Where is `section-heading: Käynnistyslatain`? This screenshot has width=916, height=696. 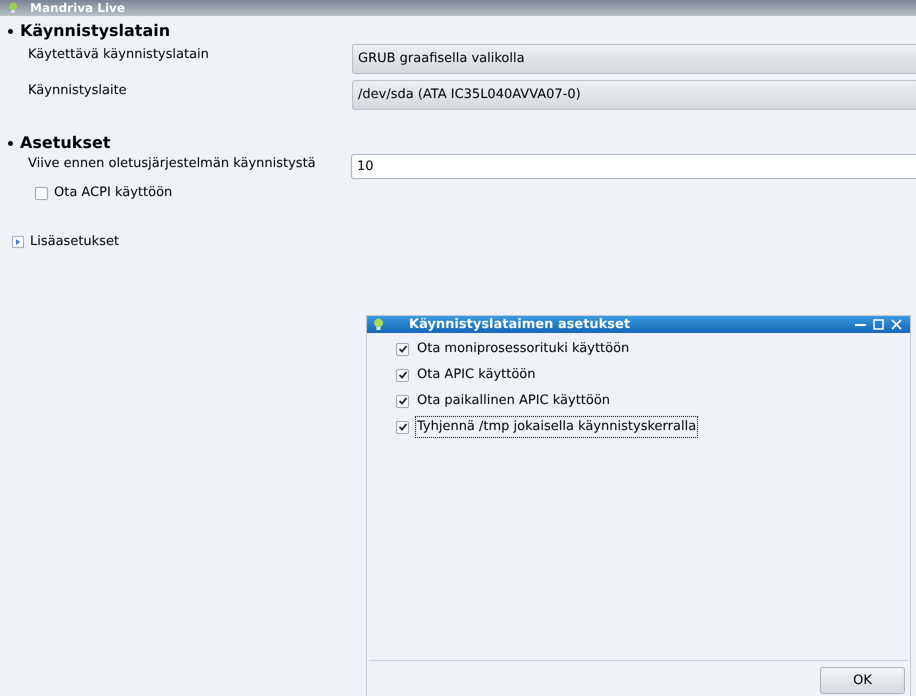
section-heading: Käynnistyslatain is located at coordinates (95, 31).